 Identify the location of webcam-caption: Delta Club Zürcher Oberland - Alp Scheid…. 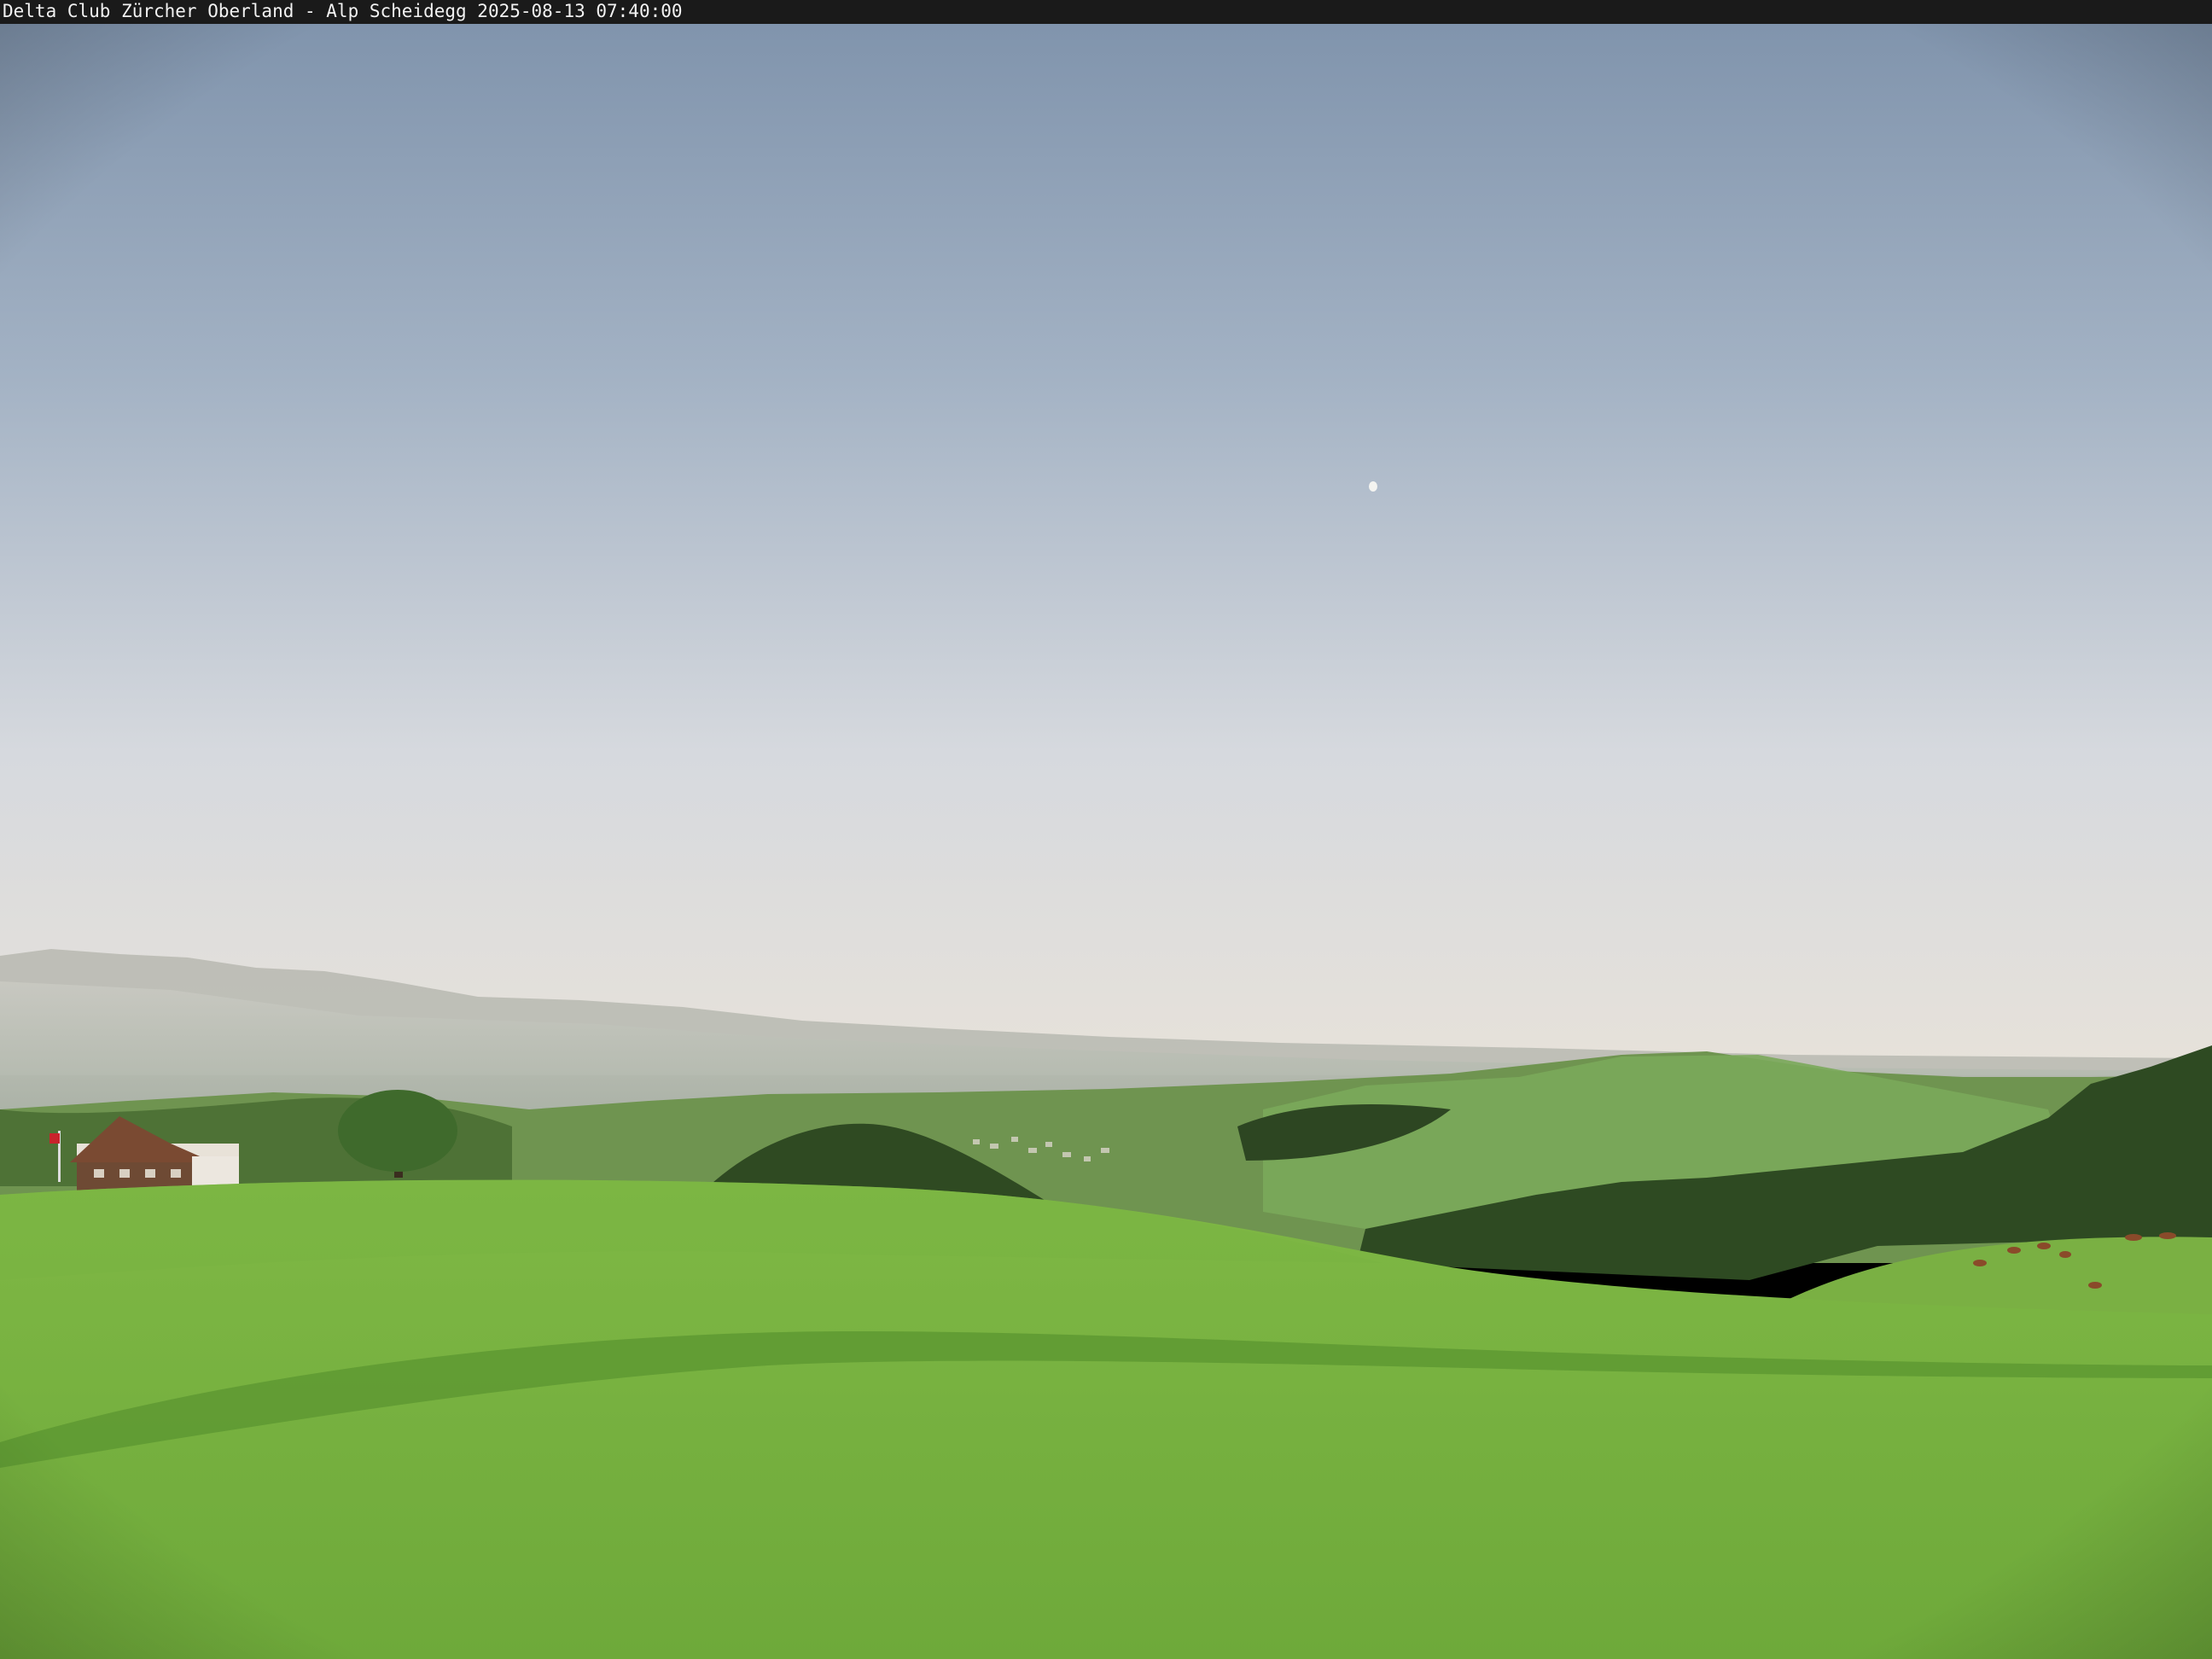
(343, 11).